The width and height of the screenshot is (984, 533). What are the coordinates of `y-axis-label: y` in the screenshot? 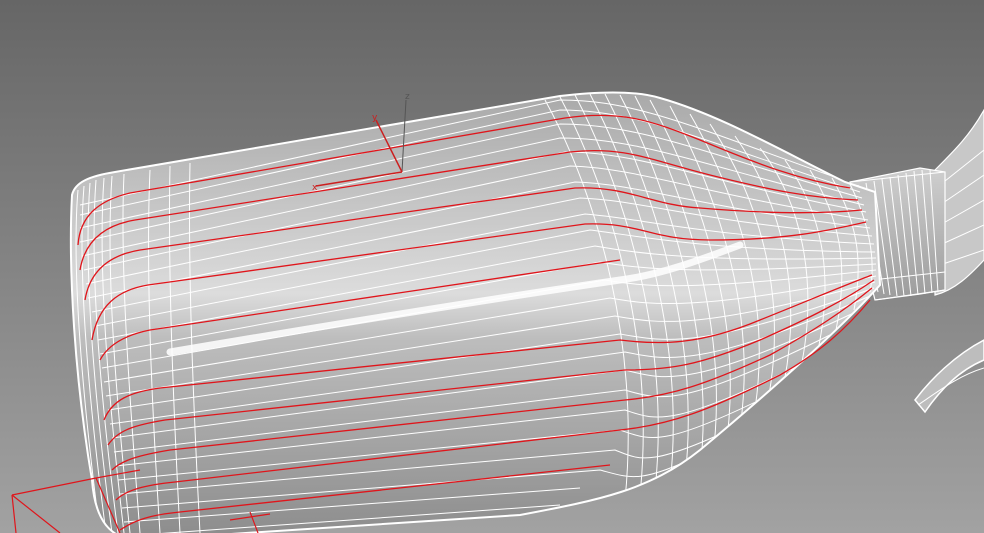 It's located at (375, 118).